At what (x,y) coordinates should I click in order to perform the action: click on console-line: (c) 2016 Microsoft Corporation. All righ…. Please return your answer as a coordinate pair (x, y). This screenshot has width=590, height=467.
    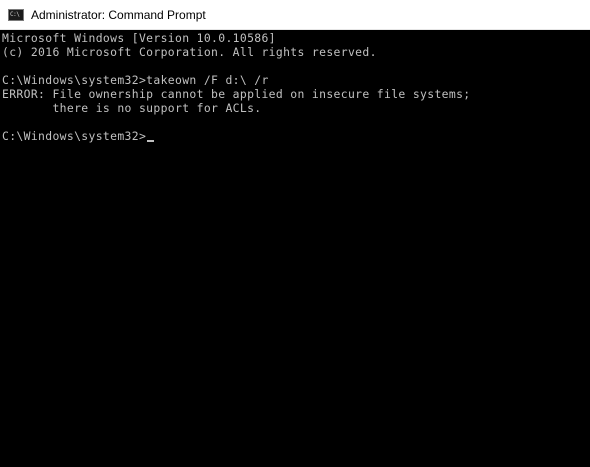
    Looking at the image, I should click on (189, 52).